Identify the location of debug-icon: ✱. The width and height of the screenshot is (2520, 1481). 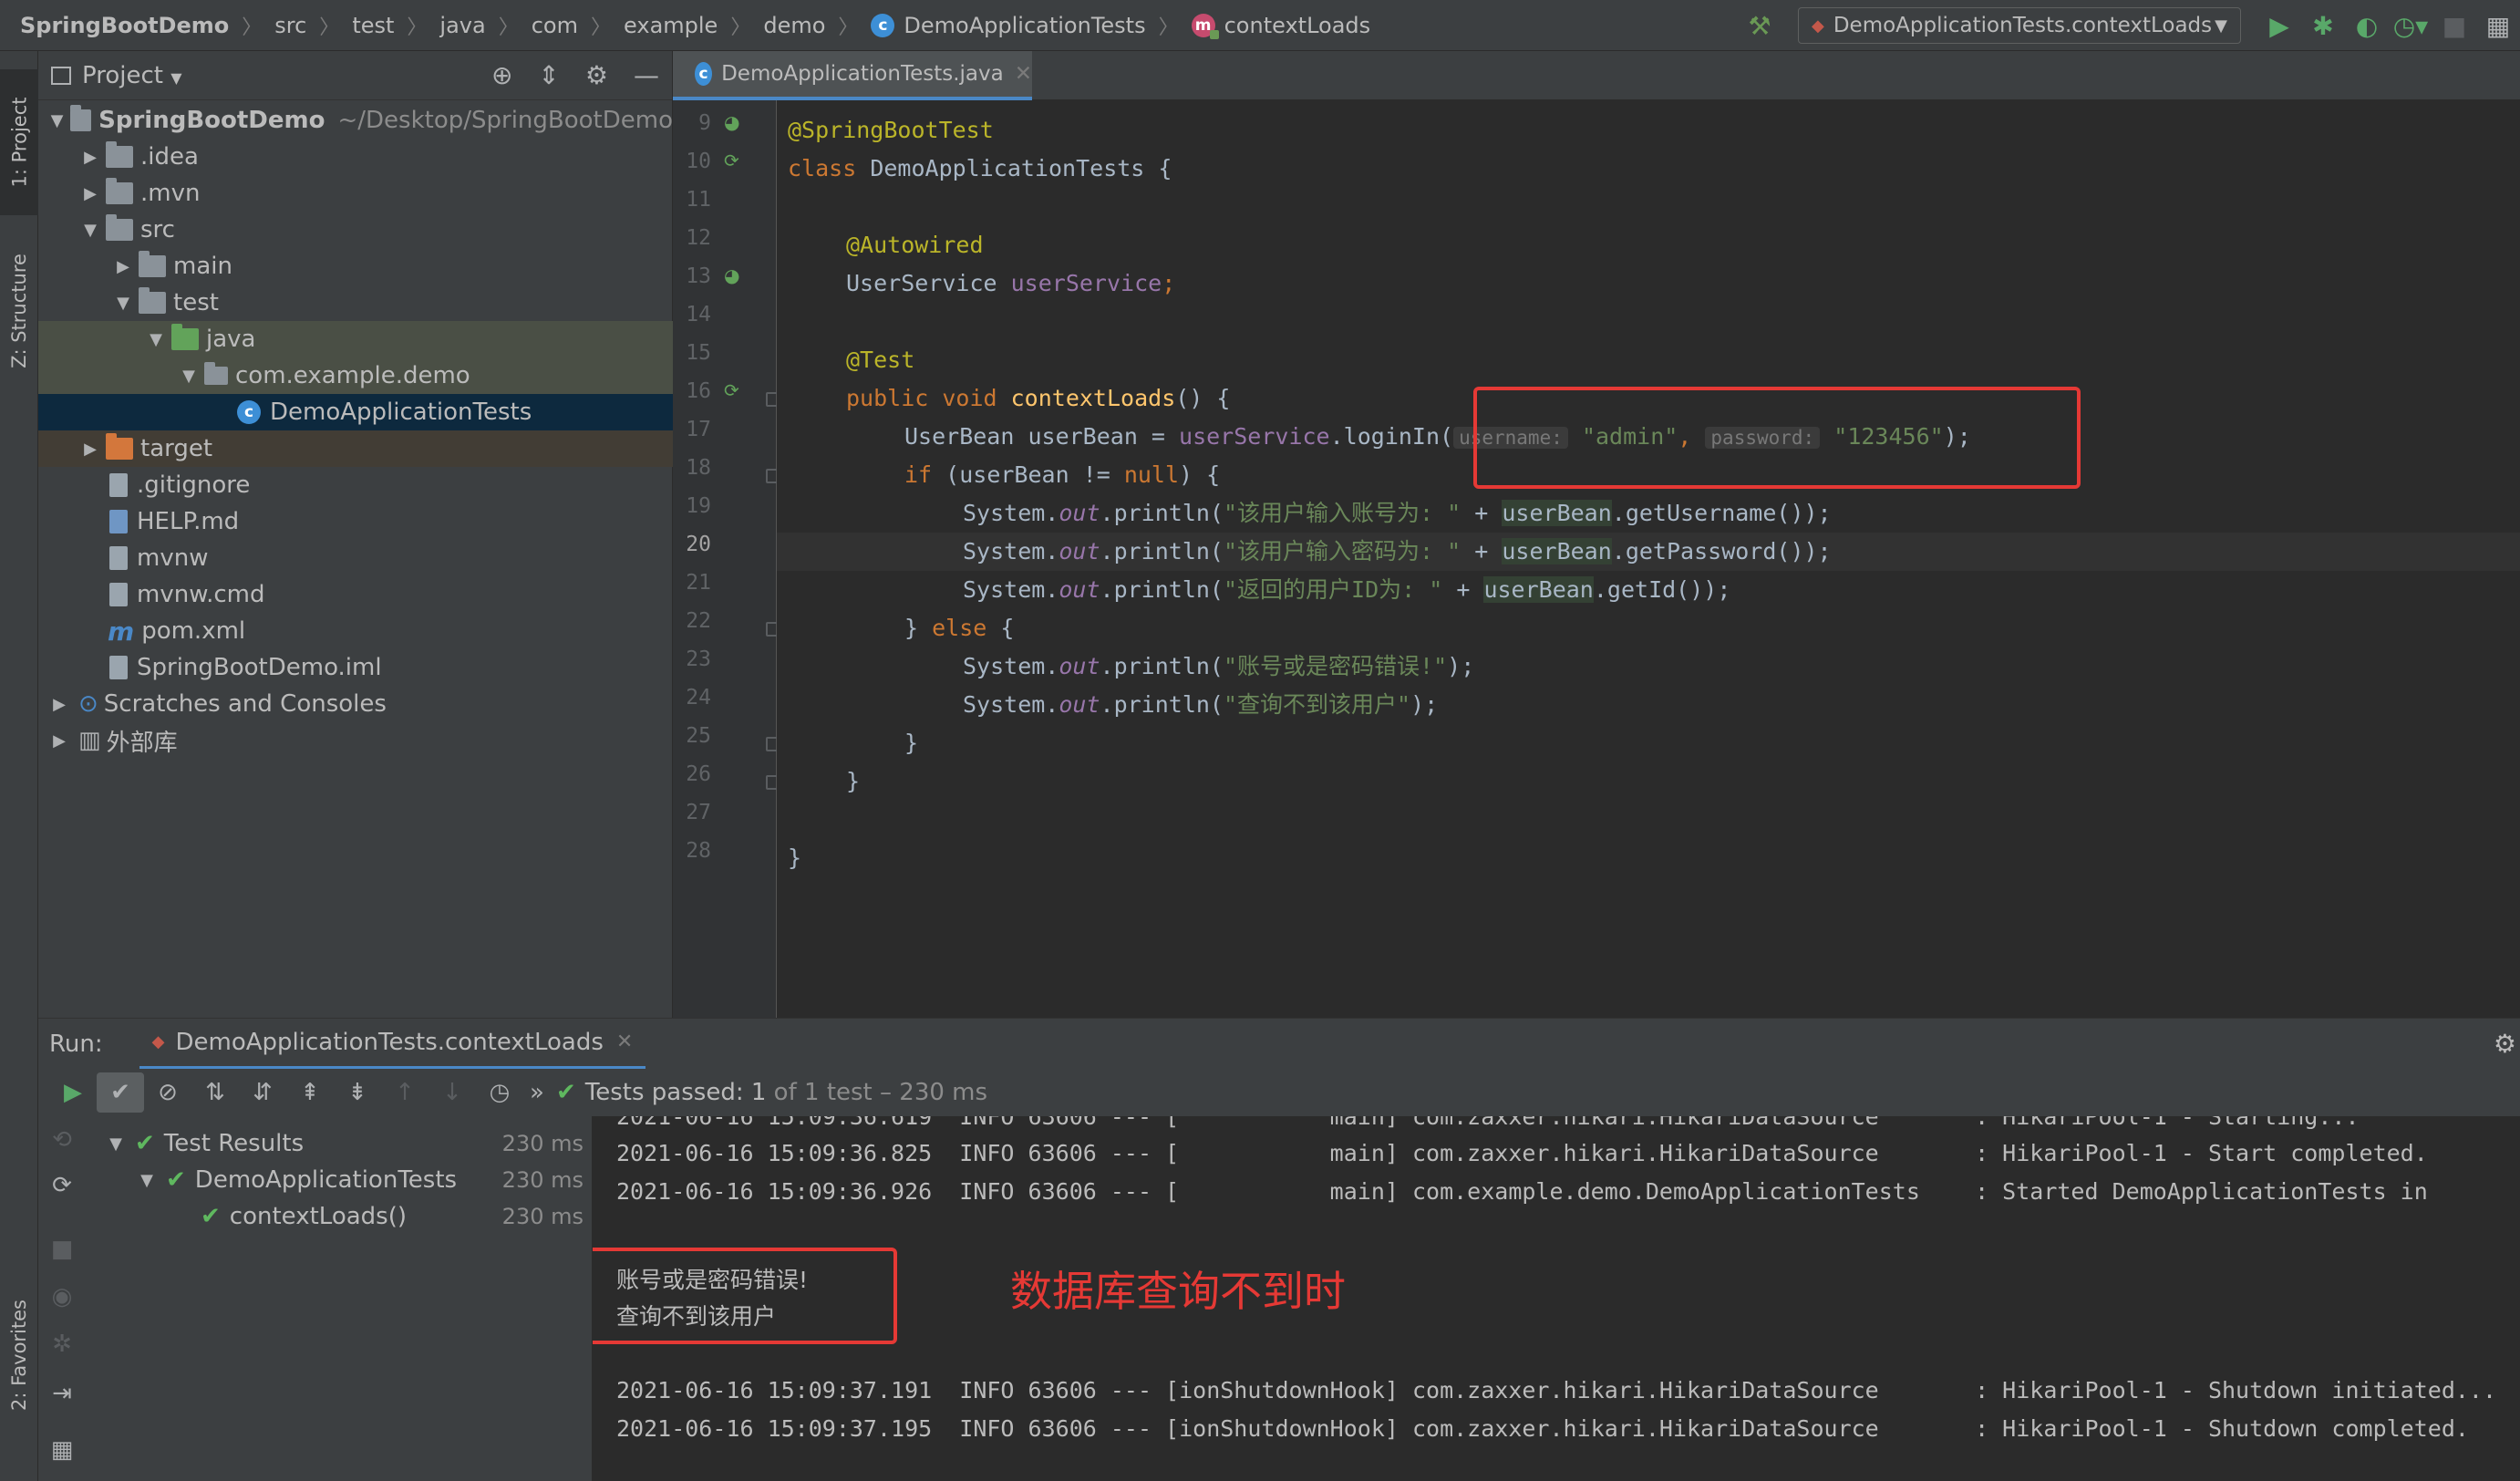
(2323, 25).